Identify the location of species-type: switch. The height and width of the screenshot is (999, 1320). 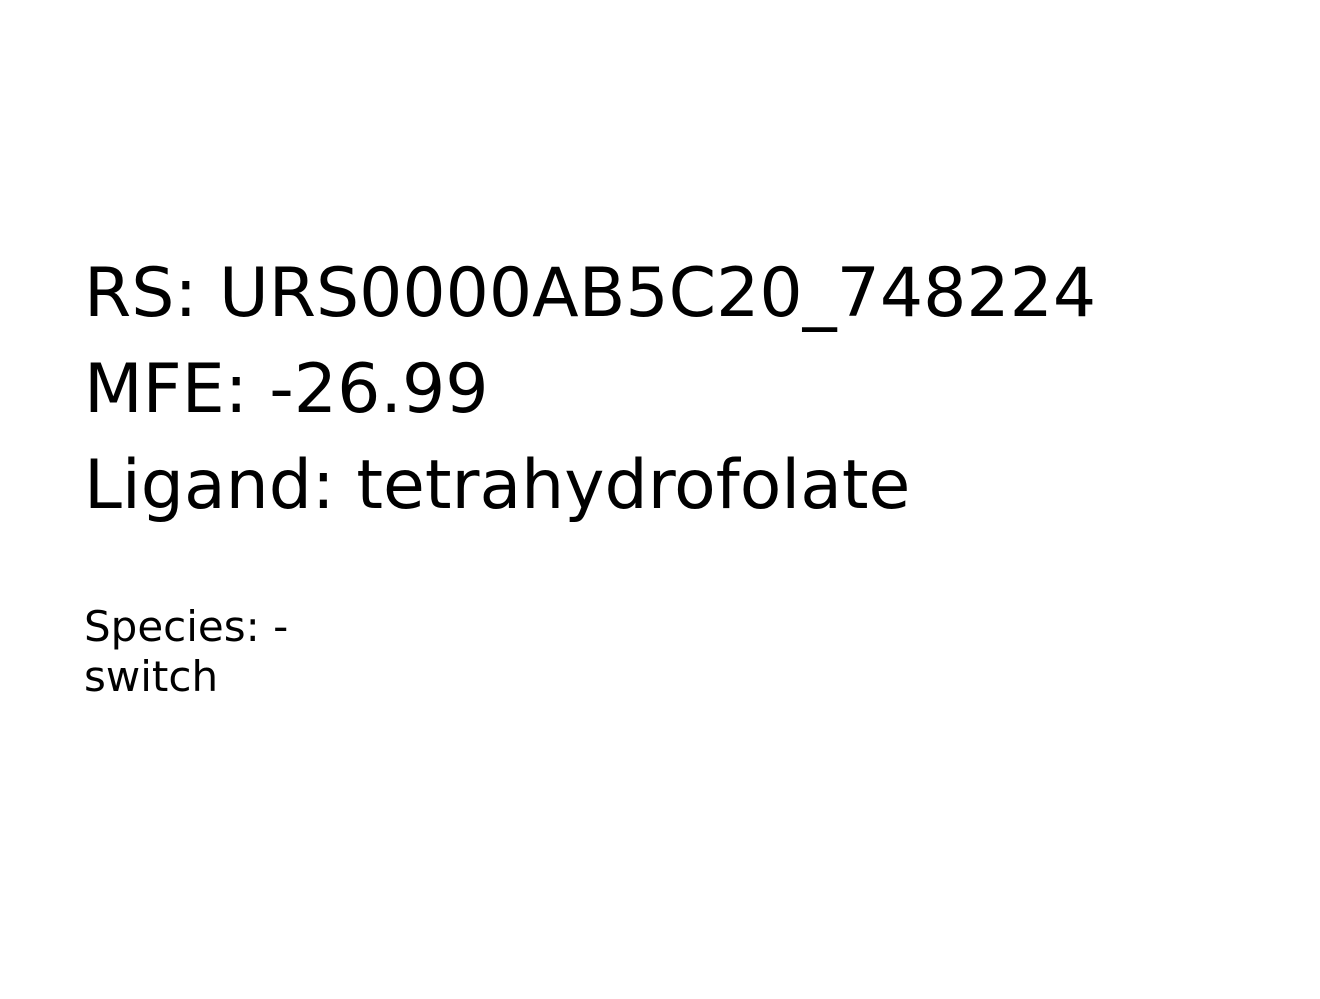
(151, 676).